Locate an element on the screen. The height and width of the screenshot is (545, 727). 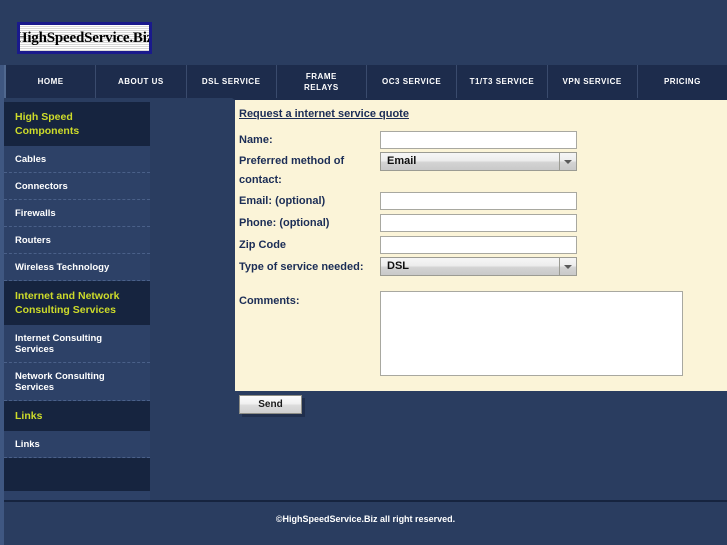
label-service-type: Type of service needed: is located at coordinates (301, 267).